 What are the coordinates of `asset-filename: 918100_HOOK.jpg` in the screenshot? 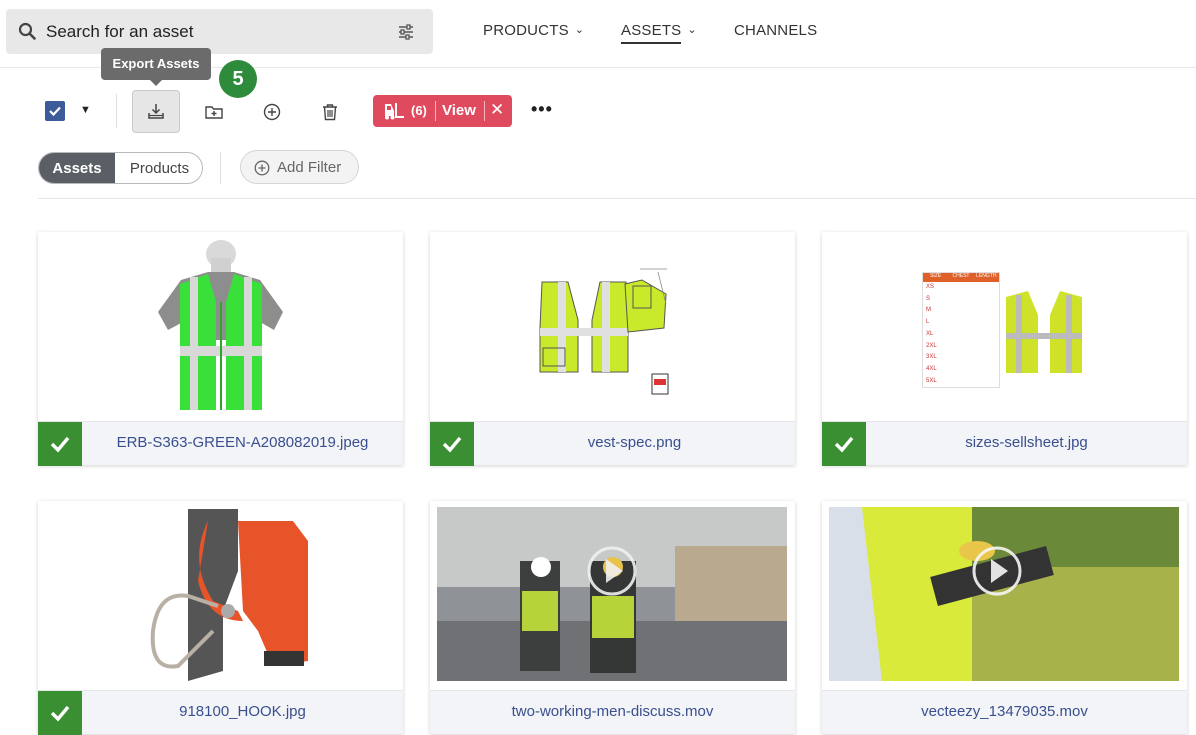 It's located at (242, 711).